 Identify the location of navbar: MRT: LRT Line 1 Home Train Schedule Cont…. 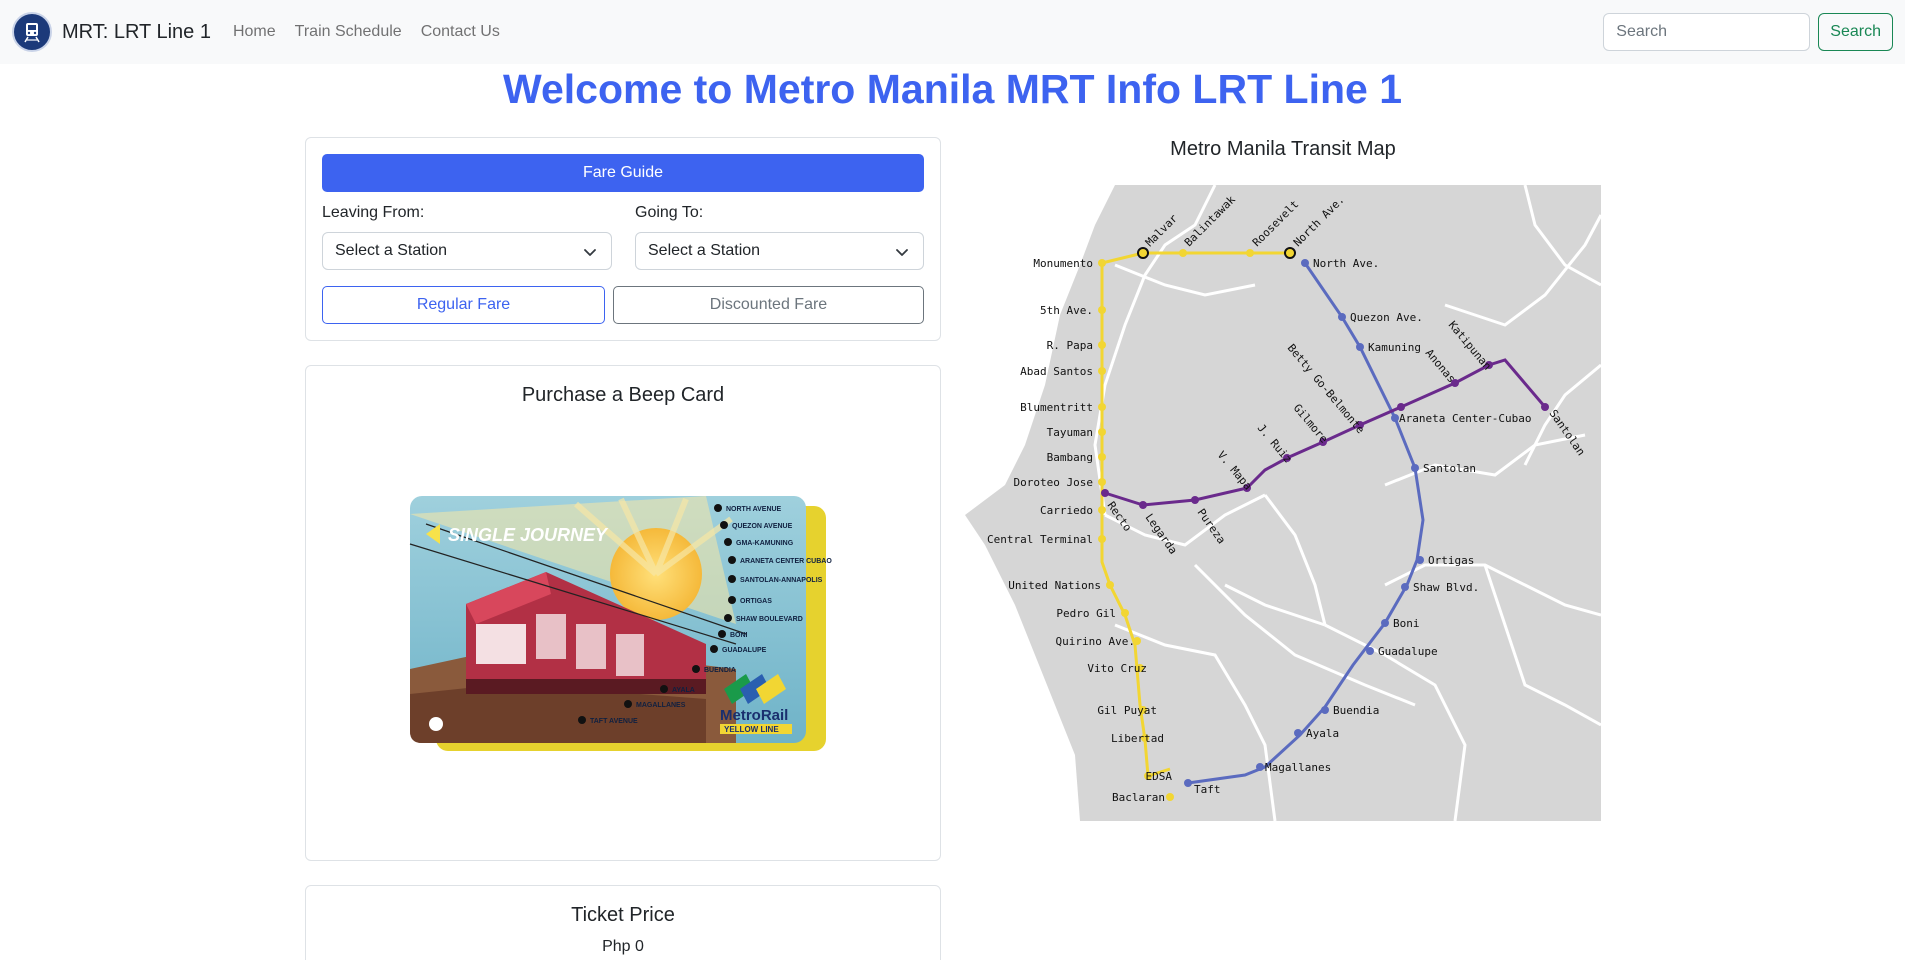
(952, 32).